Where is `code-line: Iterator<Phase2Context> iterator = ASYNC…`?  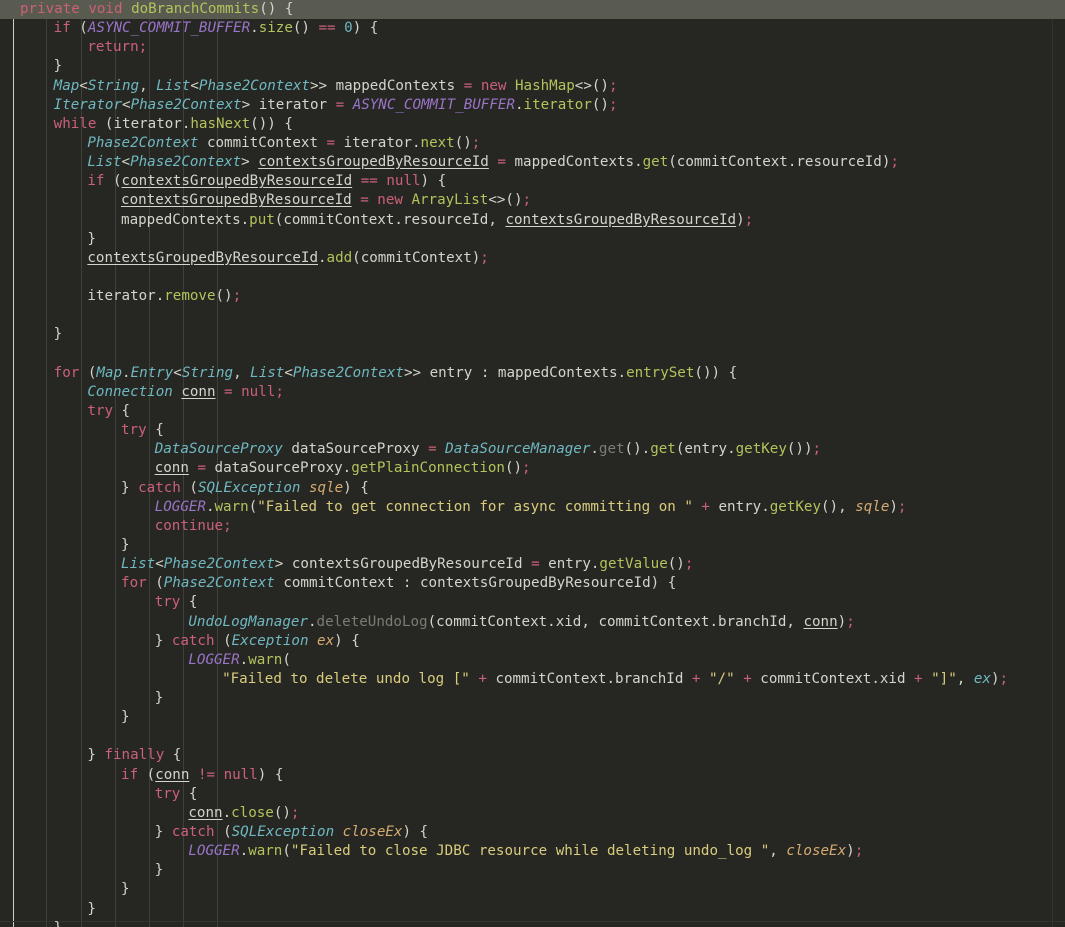 code-line: Iterator<Phase2Context> iterator = ASYNC… is located at coordinates (532, 105).